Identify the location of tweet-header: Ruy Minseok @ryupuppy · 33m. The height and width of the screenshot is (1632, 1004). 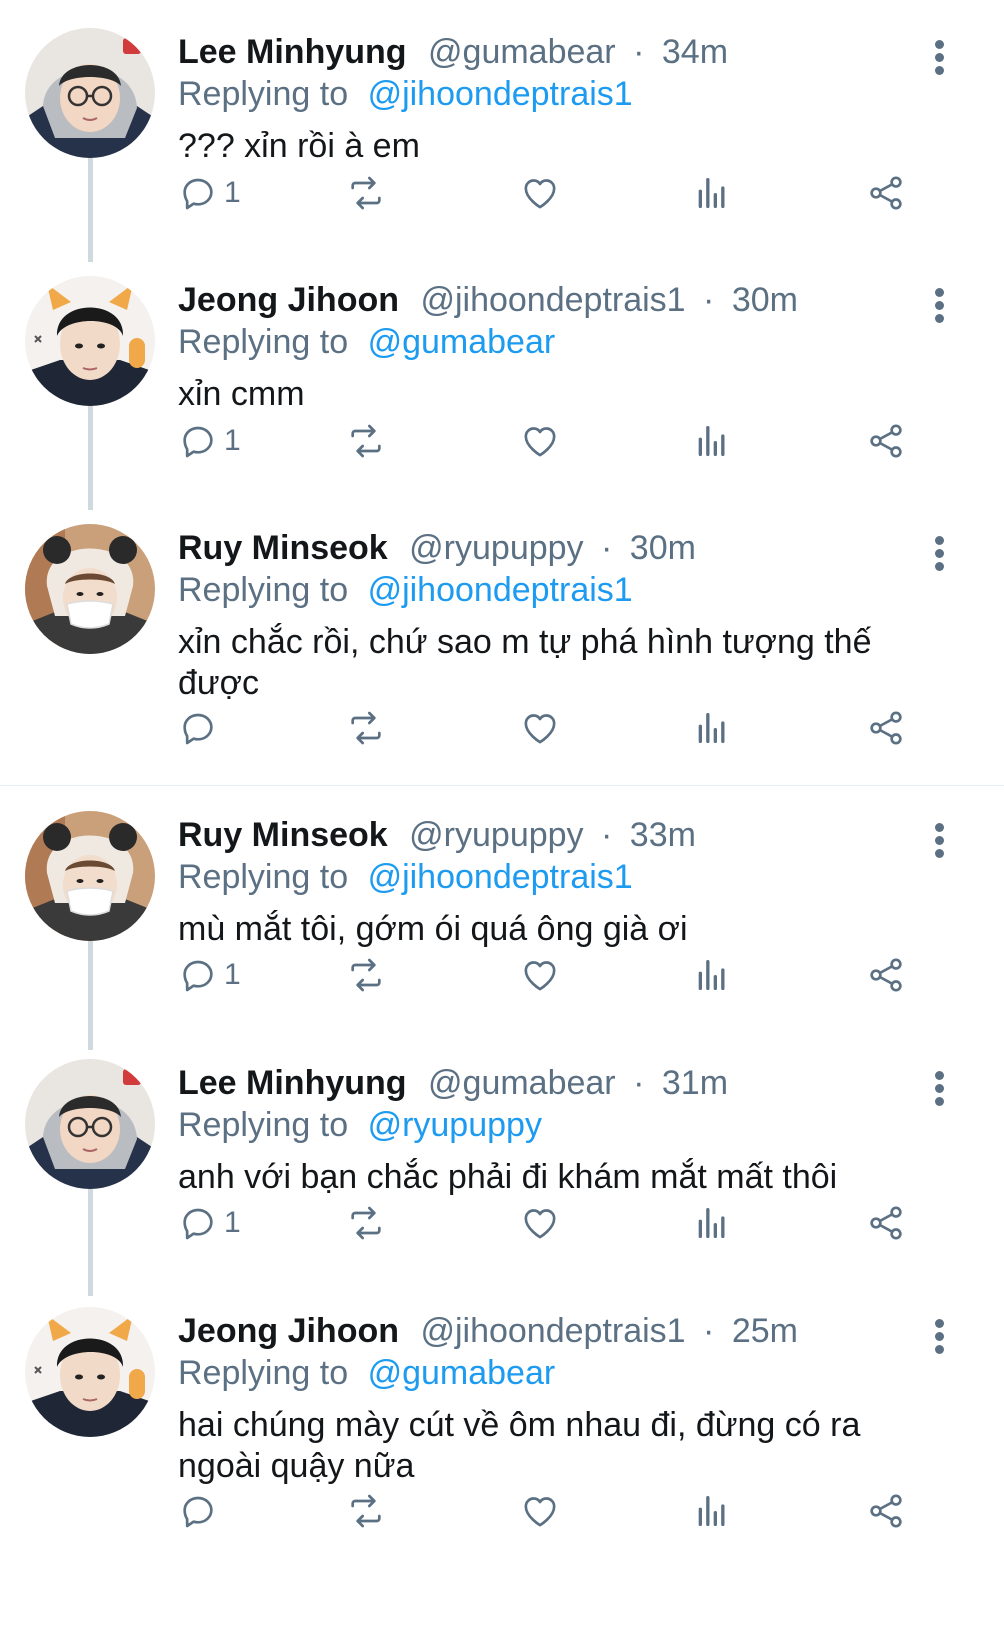
(437, 835).